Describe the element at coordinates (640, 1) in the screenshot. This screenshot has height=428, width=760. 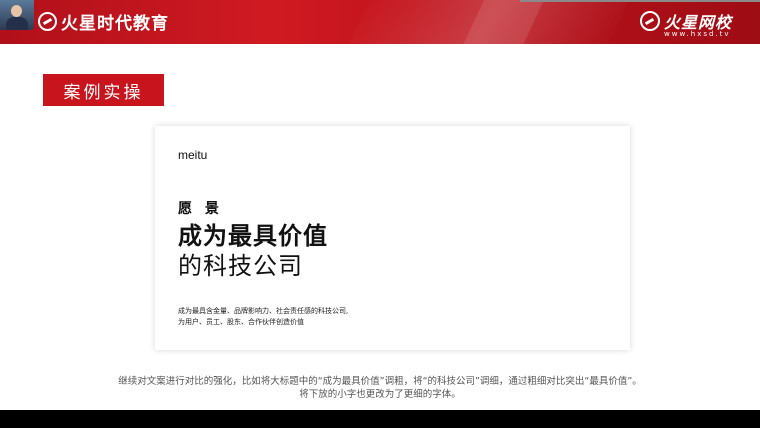
I see `top-strip` at that location.